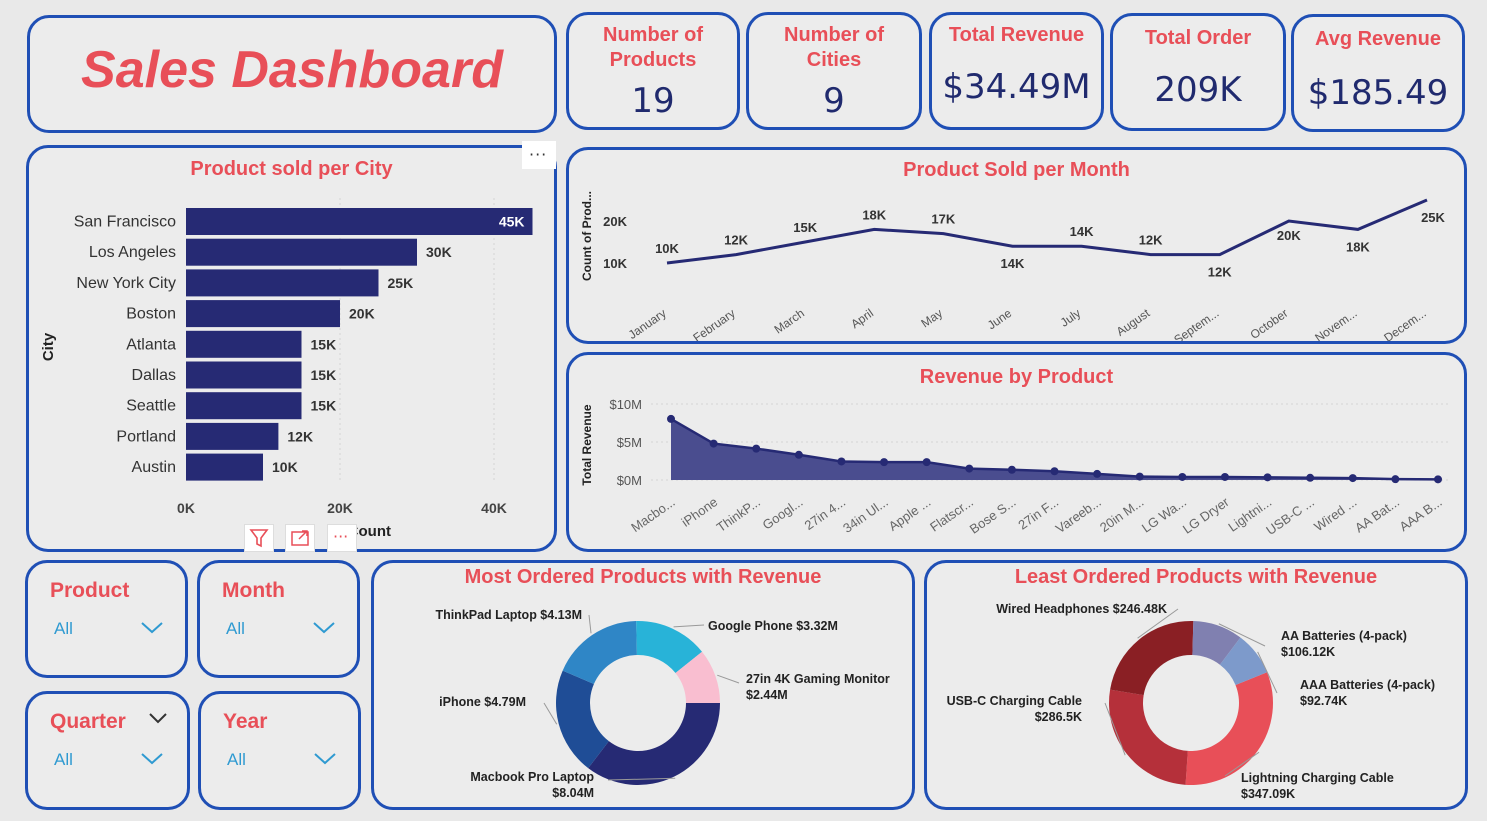  What do you see at coordinates (1269, 323) in the screenshot?
I see `tick-label: October` at bounding box center [1269, 323].